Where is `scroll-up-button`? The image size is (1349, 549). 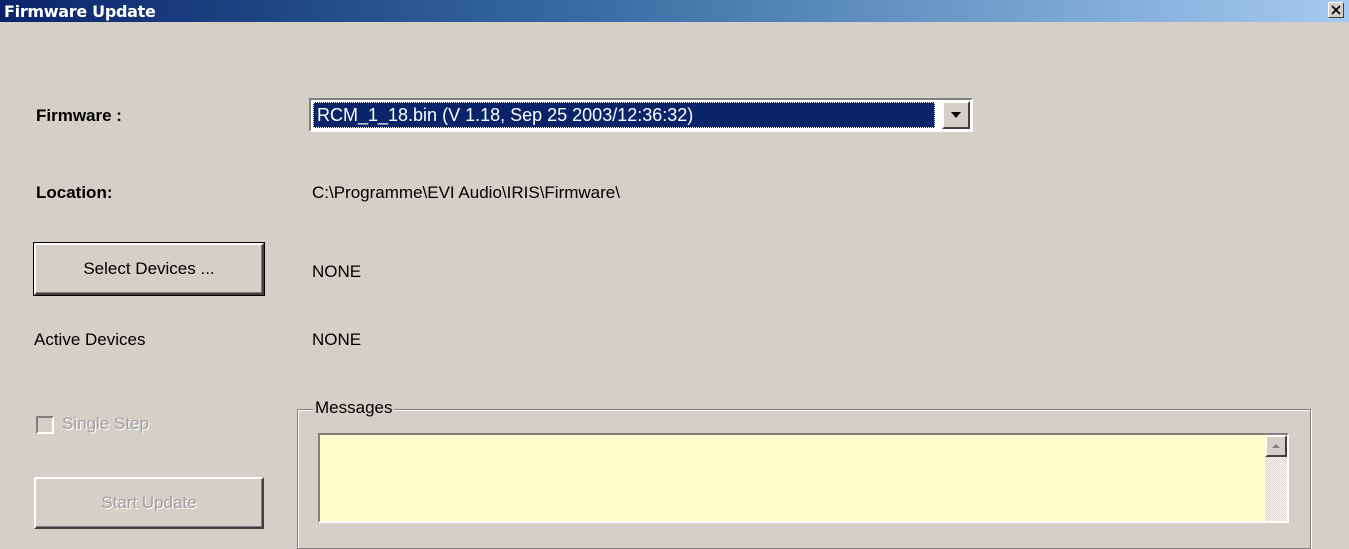
scroll-up-button is located at coordinates (1276, 446).